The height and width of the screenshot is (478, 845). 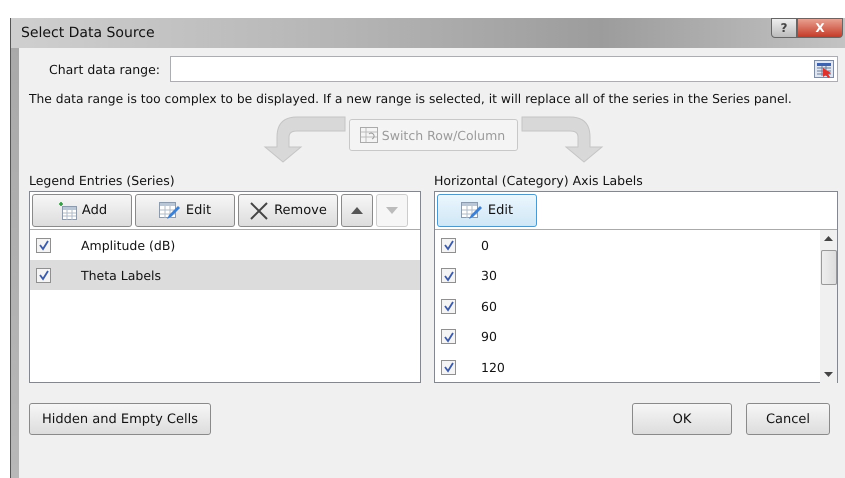 What do you see at coordinates (489, 336) in the screenshot?
I see `axis-label-value: 90` at bounding box center [489, 336].